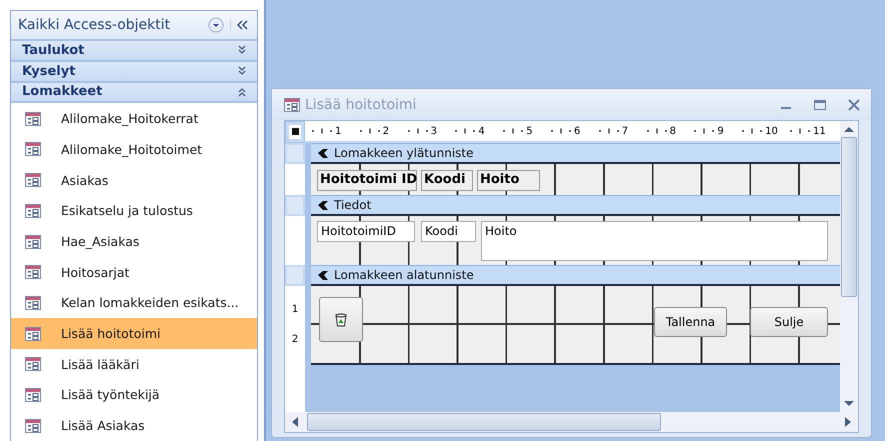 This screenshot has width=885, height=441. Describe the element at coordinates (295, 422) in the screenshot. I see `scroll-left-icon` at that location.